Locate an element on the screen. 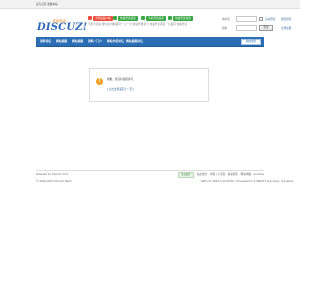 This screenshot has height=300, width=320. site-logo: 北京站点 DISCUZ! is located at coordinates (61, 25).